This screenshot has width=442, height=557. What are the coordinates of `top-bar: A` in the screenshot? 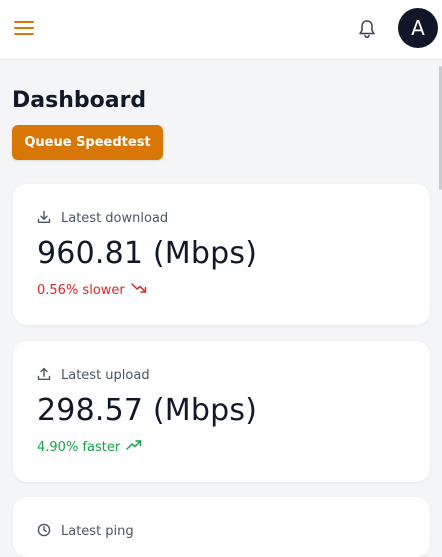 It's located at (221, 30).